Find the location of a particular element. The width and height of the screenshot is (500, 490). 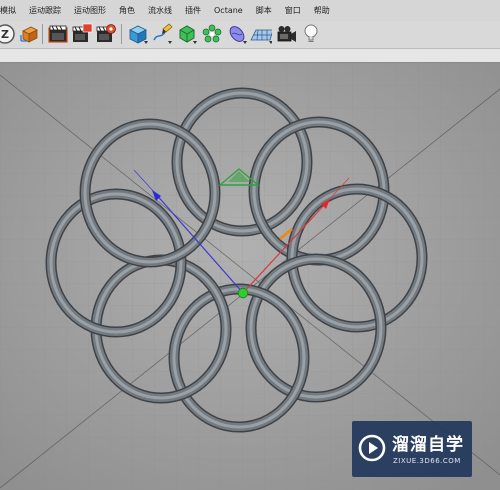

menu-simulate: 模拟 is located at coordinates (11, 10).